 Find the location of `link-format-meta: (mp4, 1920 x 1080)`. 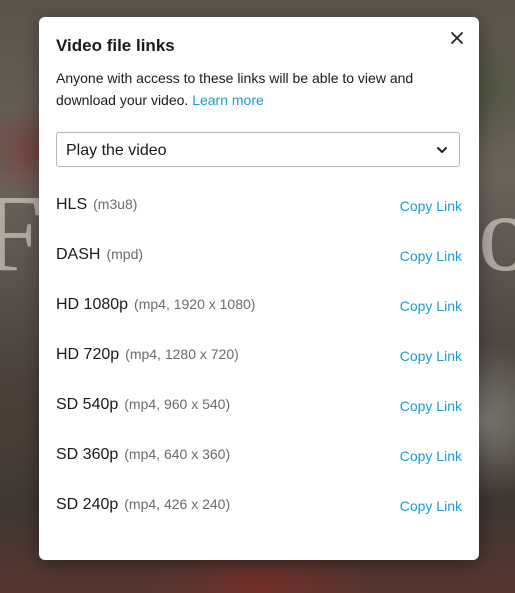

link-format-meta: (mp4, 1920 x 1080) is located at coordinates (195, 304).